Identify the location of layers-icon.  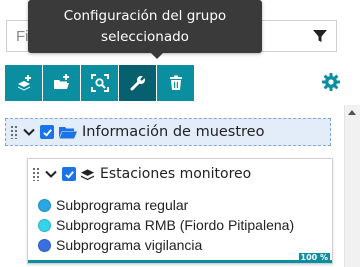
(87, 174).